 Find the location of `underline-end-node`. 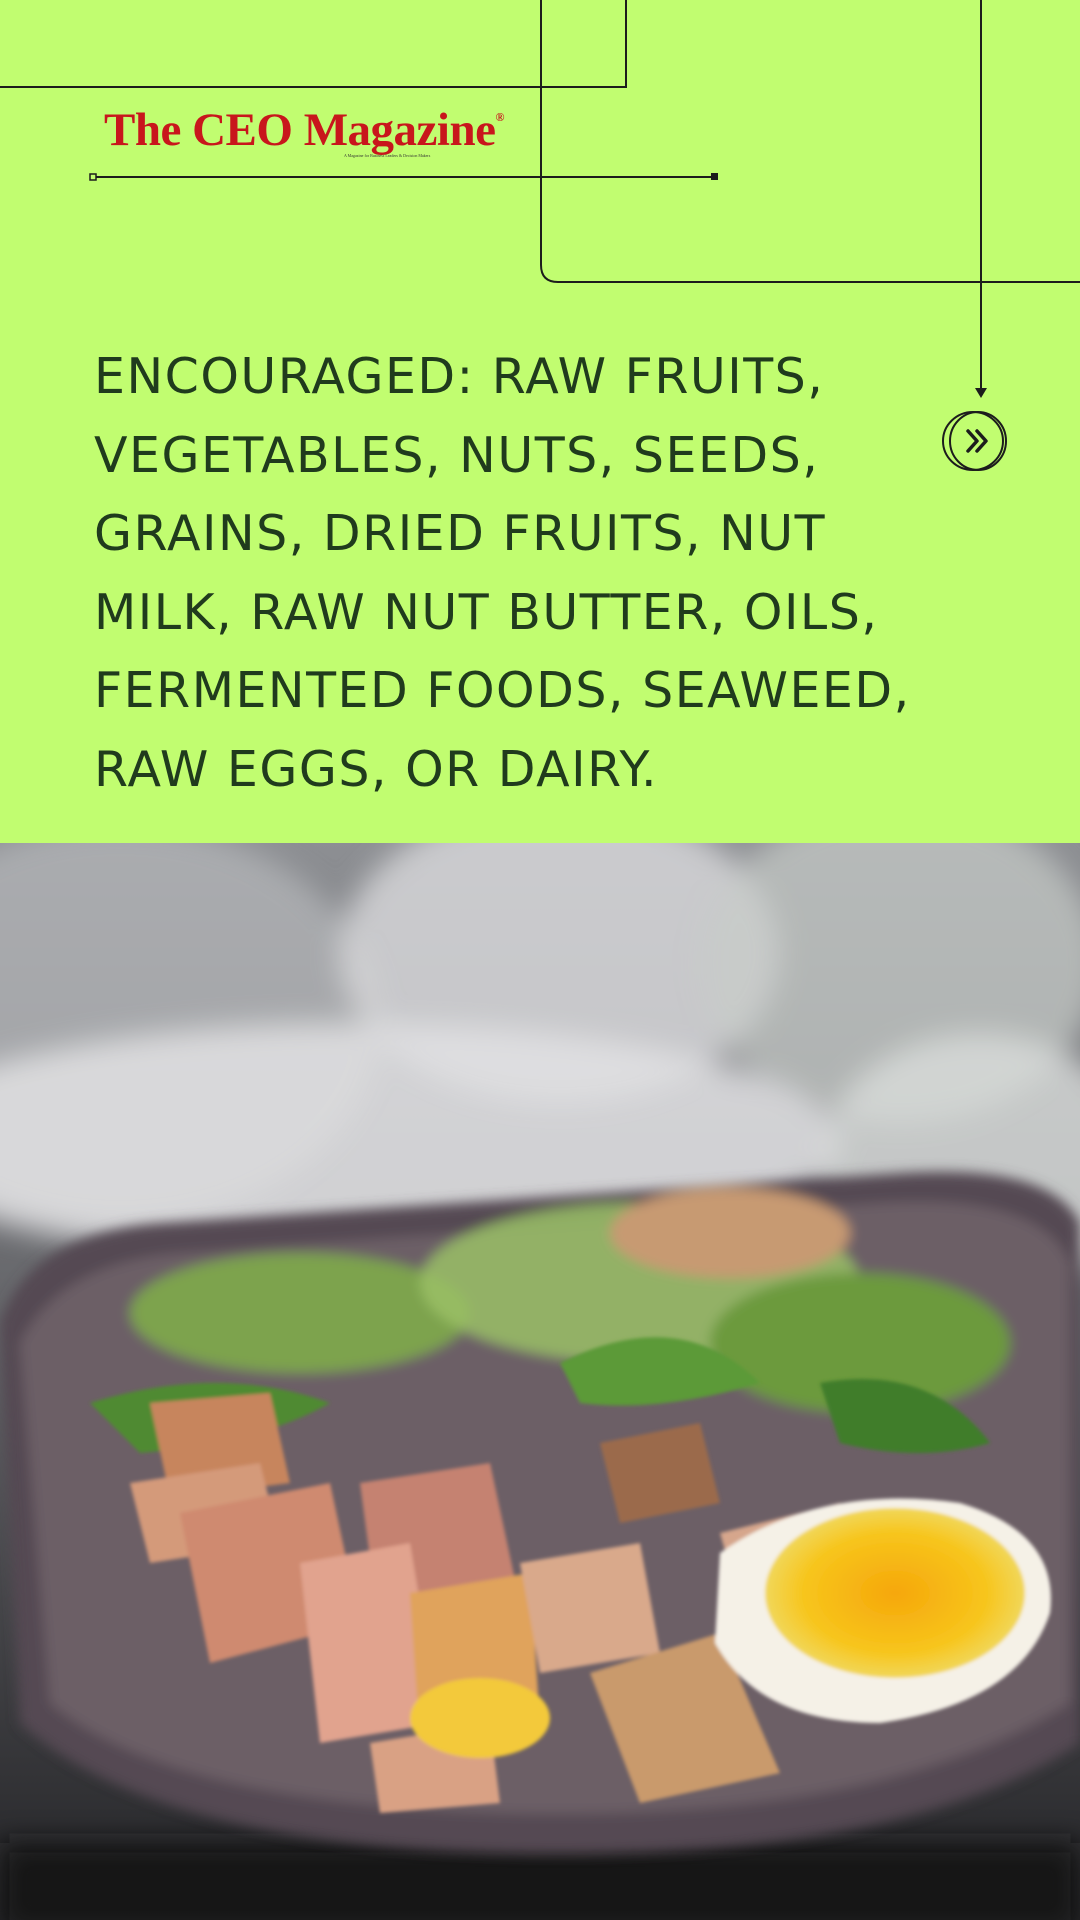

underline-end-node is located at coordinates (714, 176).